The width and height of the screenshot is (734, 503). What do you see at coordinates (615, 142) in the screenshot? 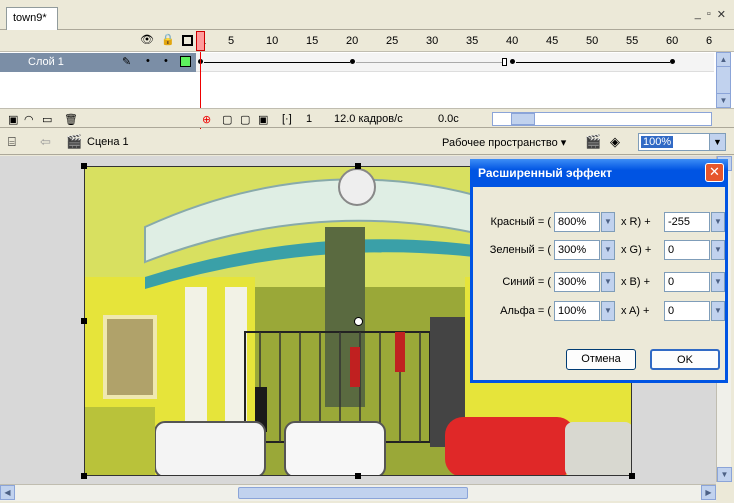
I see `edit-symbol-icon: ◈` at bounding box center [615, 142].